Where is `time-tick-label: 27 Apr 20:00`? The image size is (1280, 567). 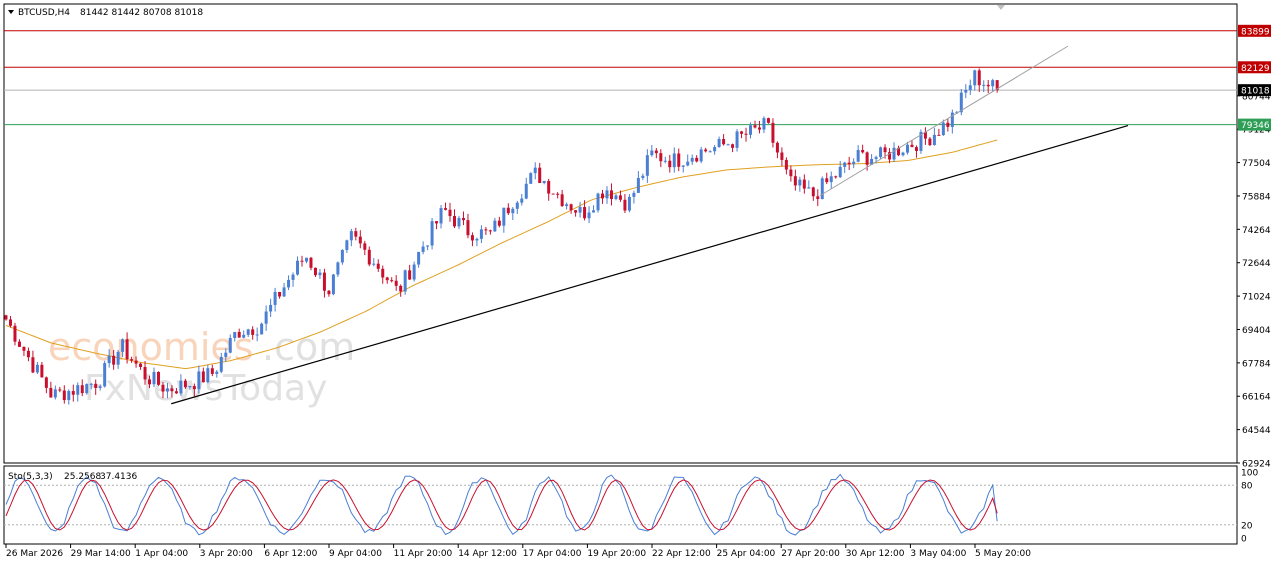 time-tick-label: 27 Apr 20:00 is located at coordinates (810, 554).